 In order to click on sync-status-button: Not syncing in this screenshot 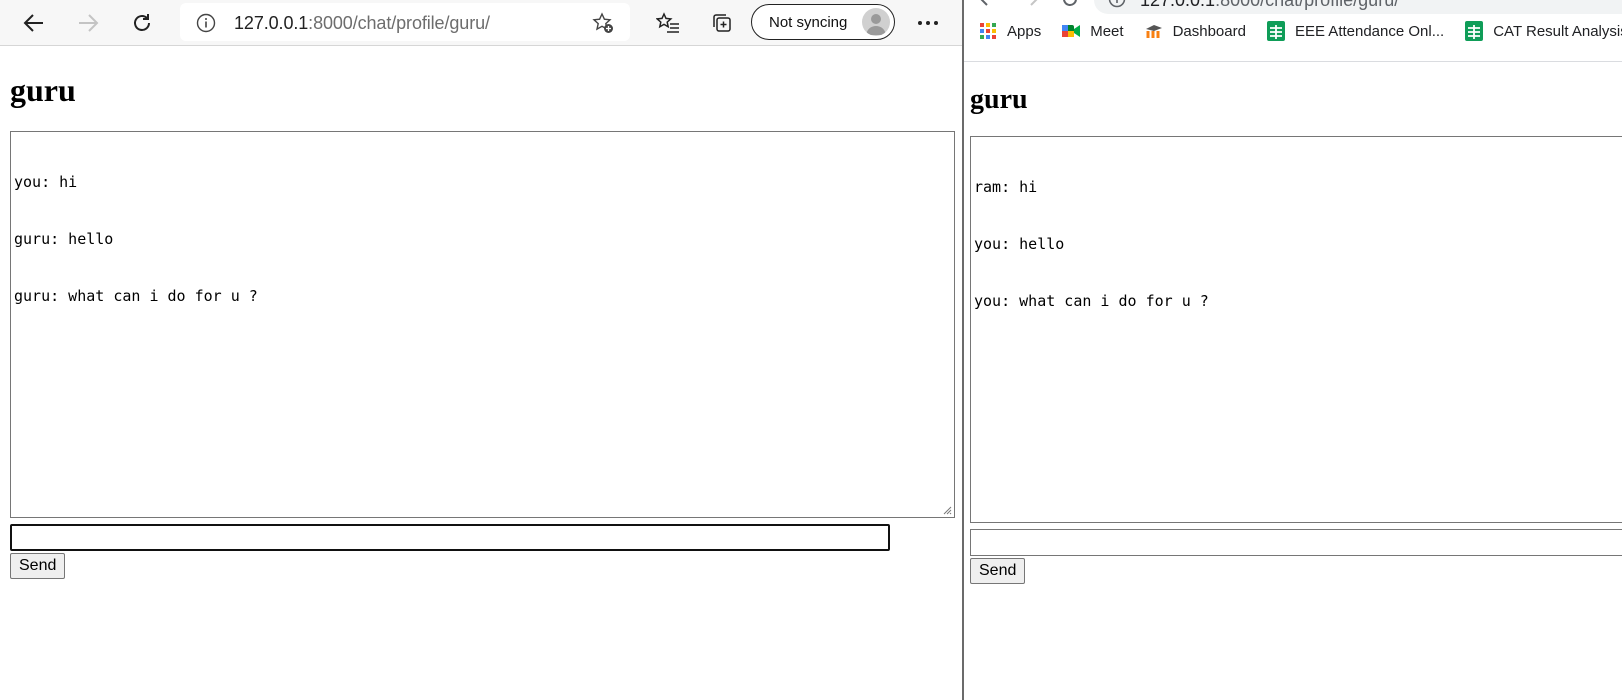, I will do `click(823, 22)`.